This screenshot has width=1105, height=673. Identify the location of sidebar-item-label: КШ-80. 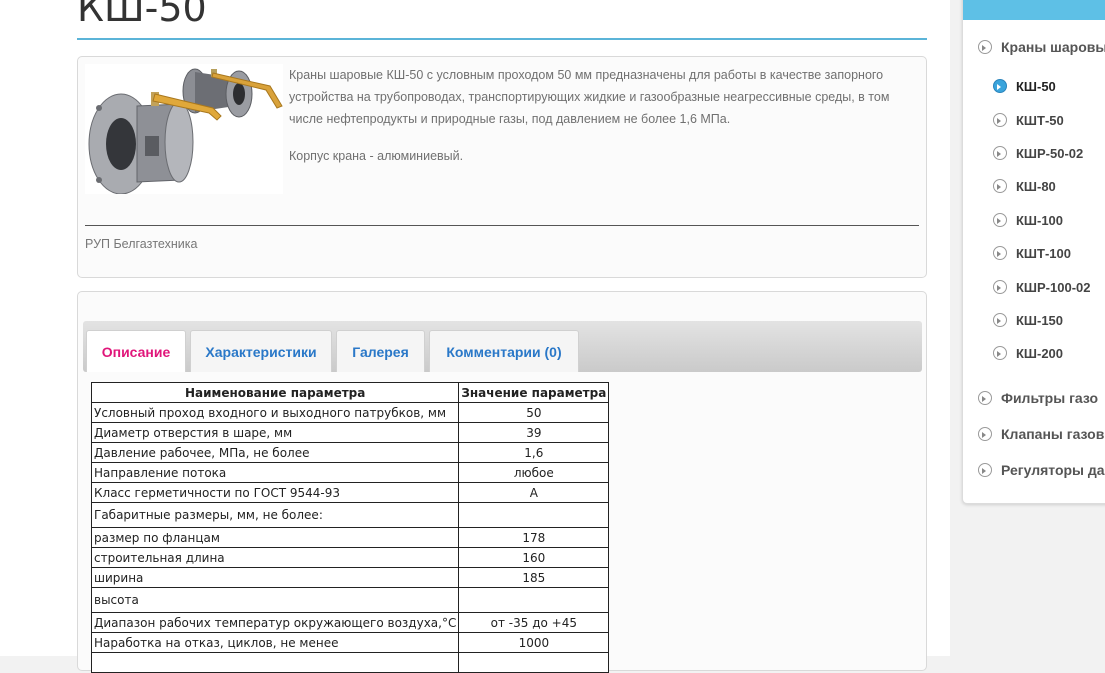
(1036, 186).